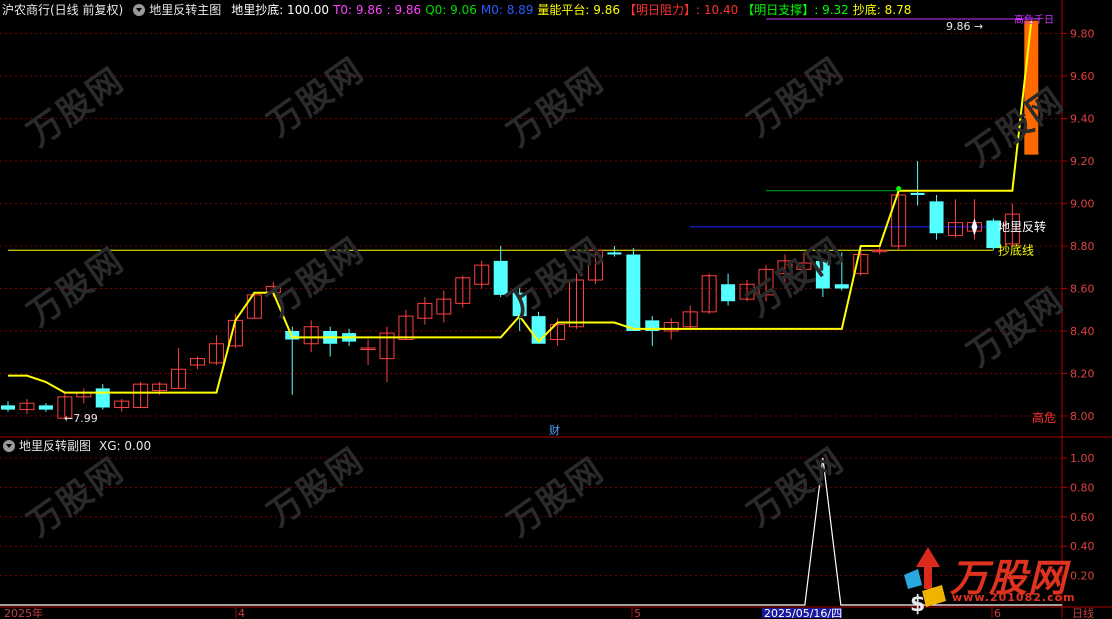 This screenshot has height=619, width=1112. Describe the element at coordinates (899, 189) in the screenshot. I see `signal-dot` at that location.